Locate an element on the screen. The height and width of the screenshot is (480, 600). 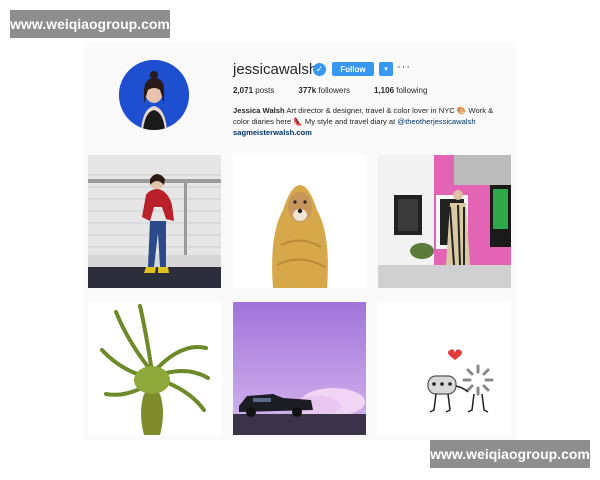
posts-label: posts is located at coordinates (265, 90).